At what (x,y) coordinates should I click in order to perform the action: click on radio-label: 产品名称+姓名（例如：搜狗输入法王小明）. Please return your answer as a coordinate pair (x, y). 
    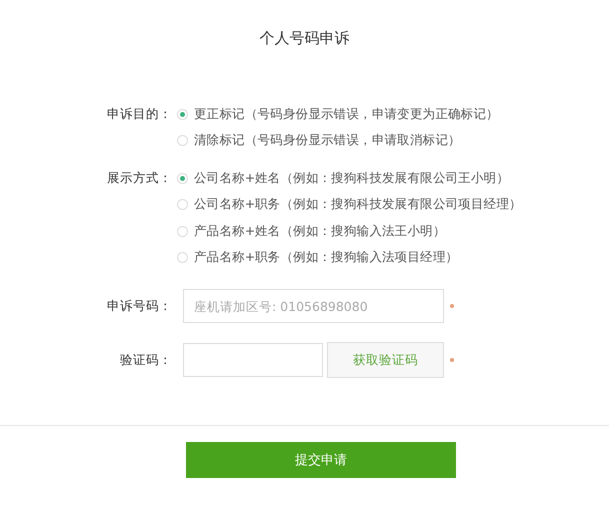
    Looking at the image, I should click on (320, 231).